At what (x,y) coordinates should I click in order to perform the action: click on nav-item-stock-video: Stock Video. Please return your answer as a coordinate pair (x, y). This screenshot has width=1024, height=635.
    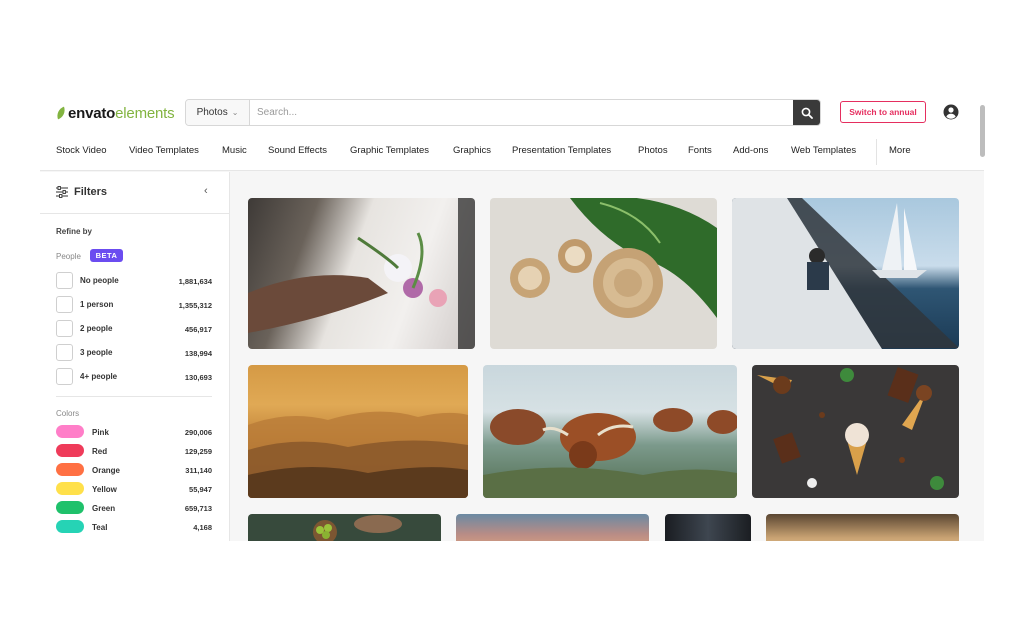
    Looking at the image, I should click on (81, 150).